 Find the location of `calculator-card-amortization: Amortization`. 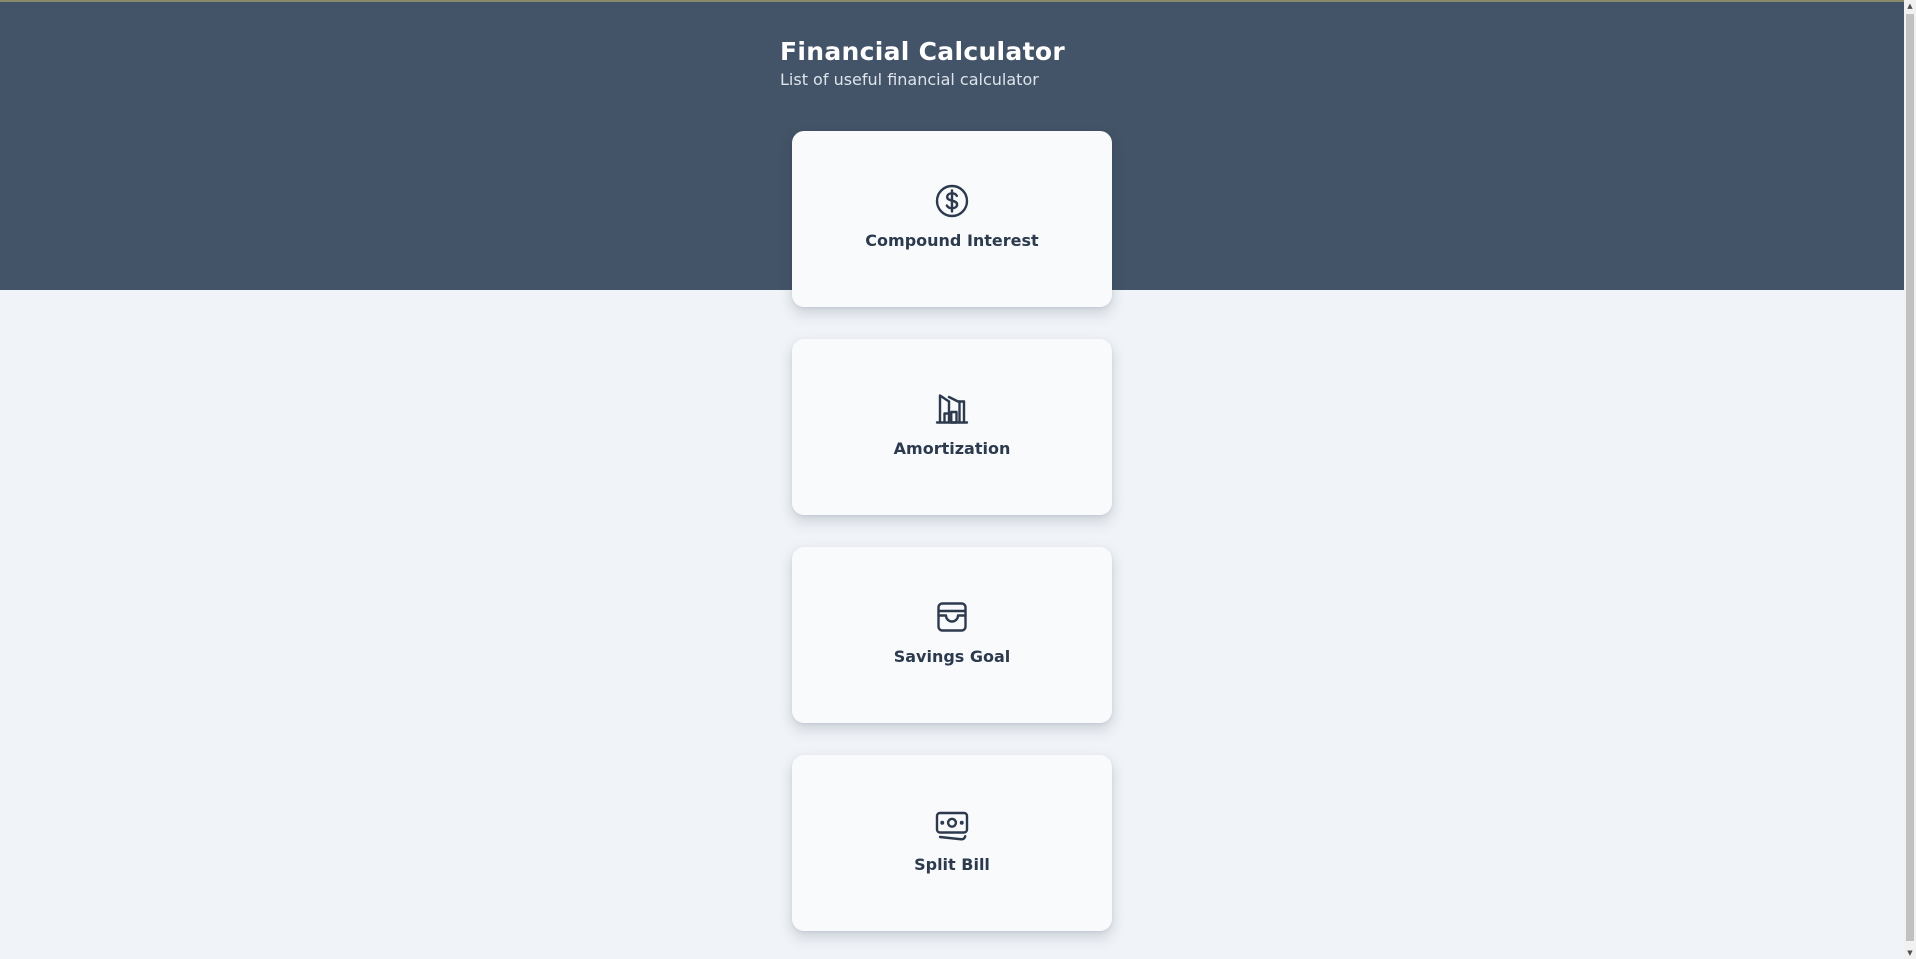

calculator-card-amortization: Amortization is located at coordinates (952, 427).